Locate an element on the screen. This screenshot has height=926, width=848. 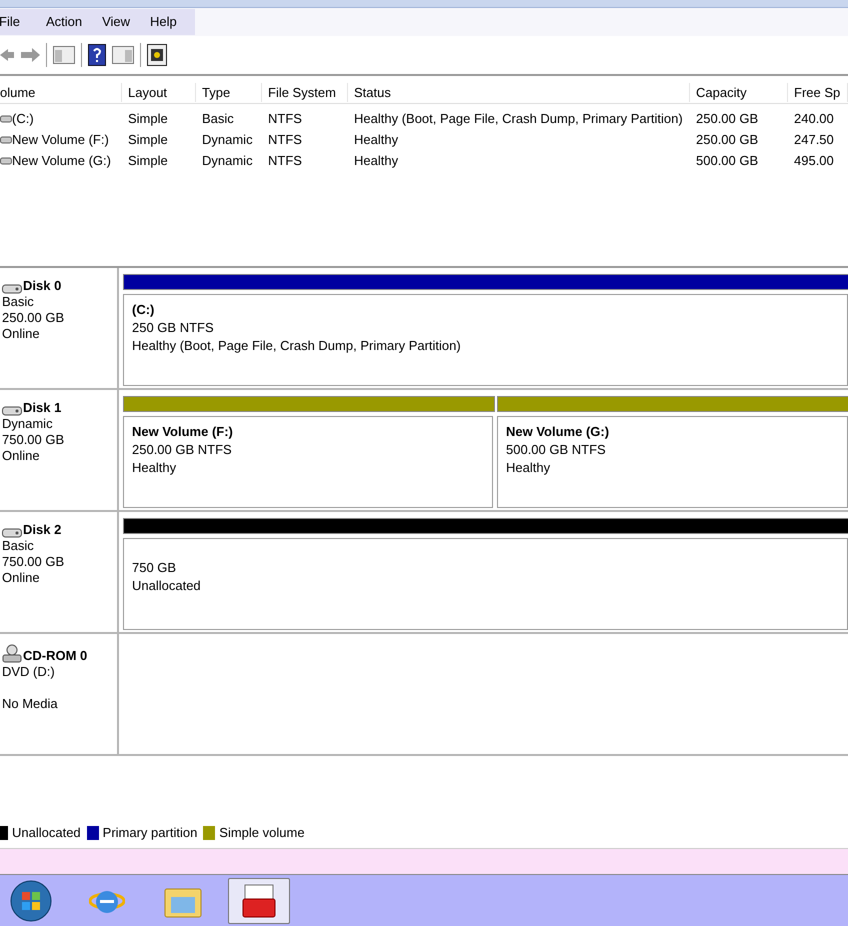
properties-icon is located at coordinates (157, 55).